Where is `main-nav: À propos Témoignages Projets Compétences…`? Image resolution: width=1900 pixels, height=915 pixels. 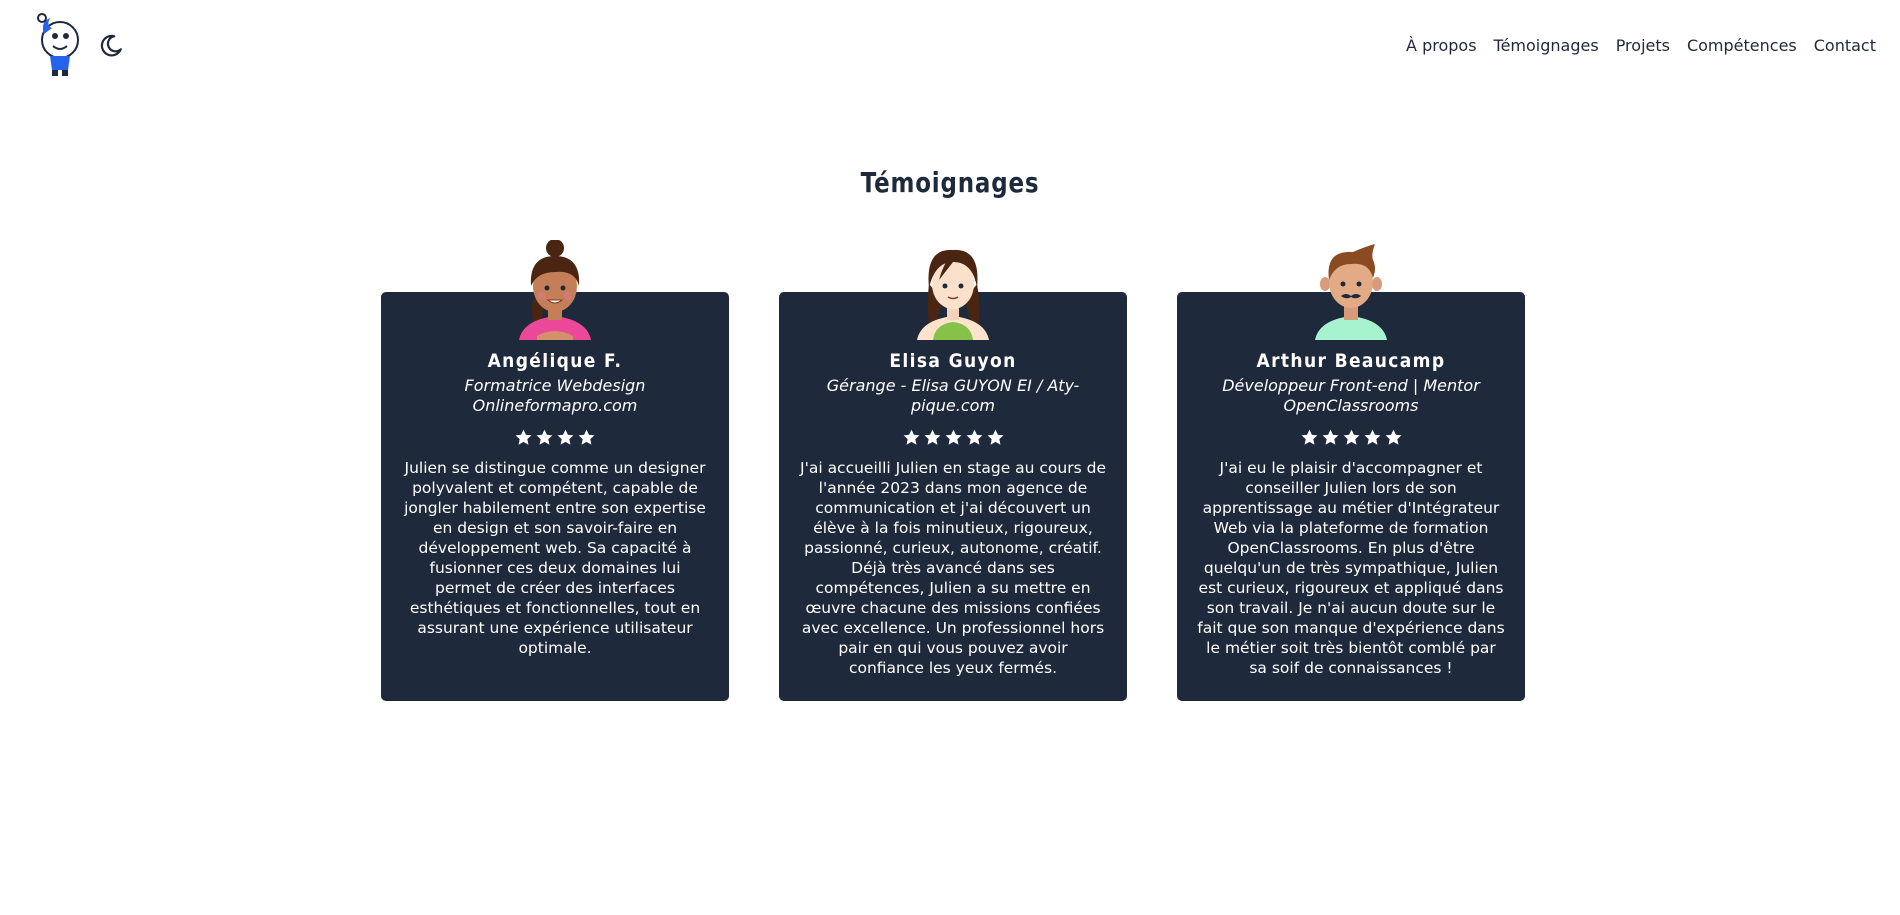 main-nav: À propos Témoignages Projets Compétences… is located at coordinates (1641, 45).